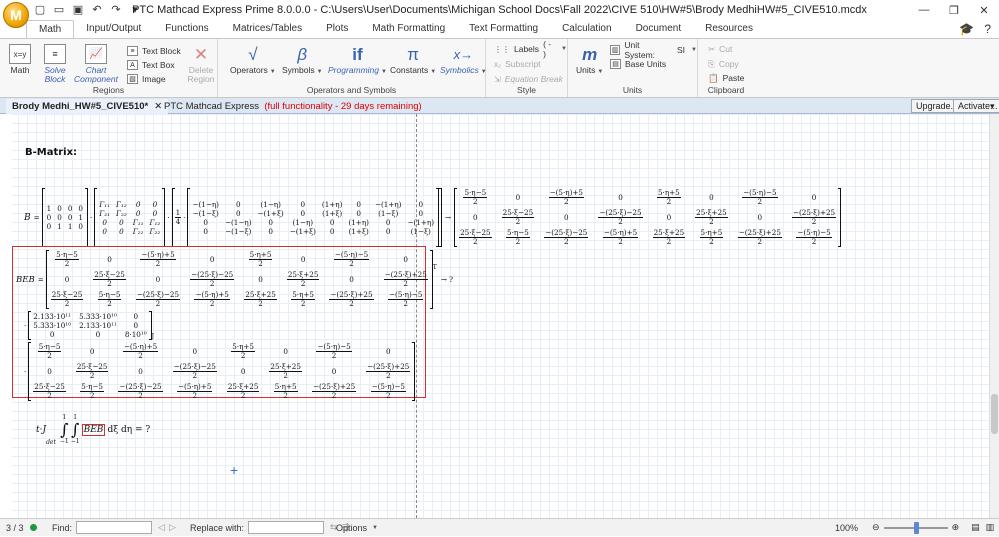 The width and height of the screenshot is (999, 537). Describe the element at coordinates (876, 527) in the screenshot. I see `zoom-out-icon: ⊖` at that location.